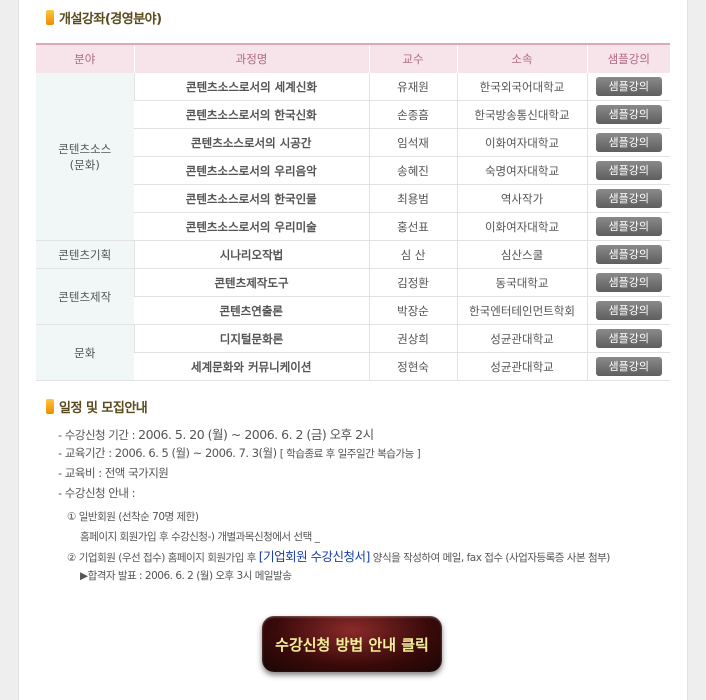 The height and width of the screenshot is (700, 706). I want to click on schedule-section-title: 일정 및 모집안내, so click(97, 406).